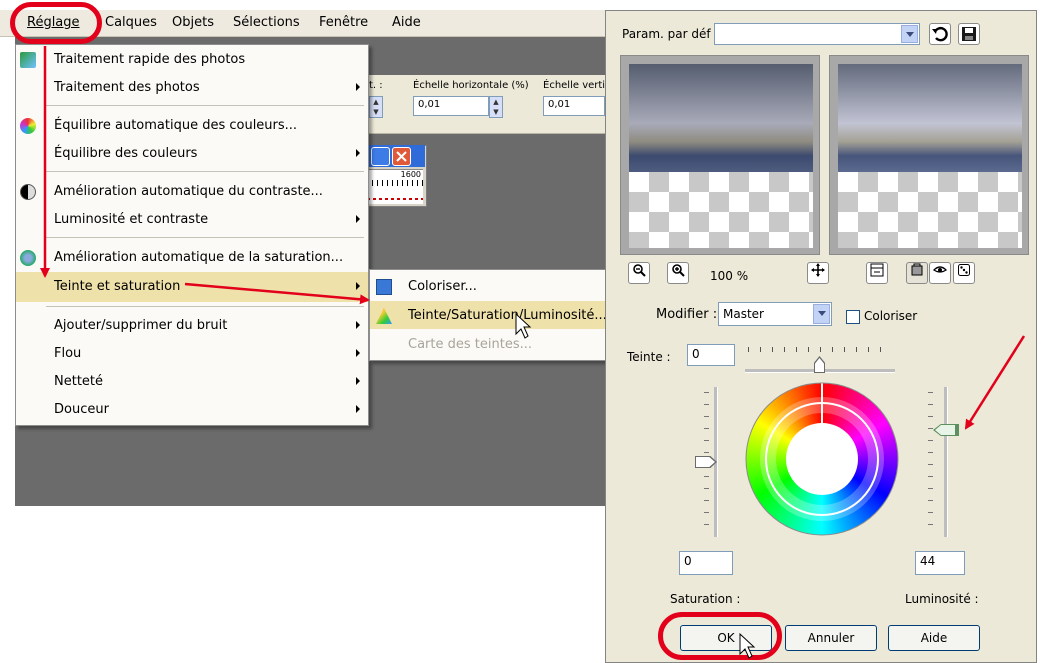 Image resolution: width=1042 pixels, height=663 pixels. I want to click on arrow-teinte-to-submenu, so click(277, 293).